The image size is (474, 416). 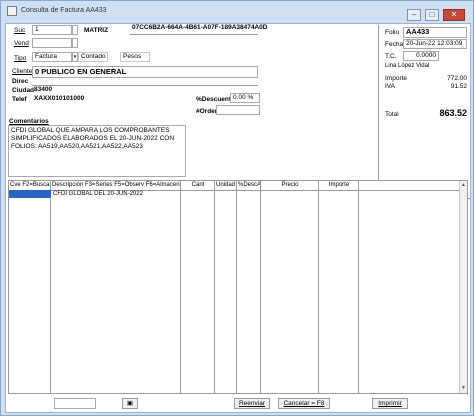 What do you see at coordinates (245, 98) in the screenshot?
I see `descuent-input: 0.00 %` at bounding box center [245, 98].